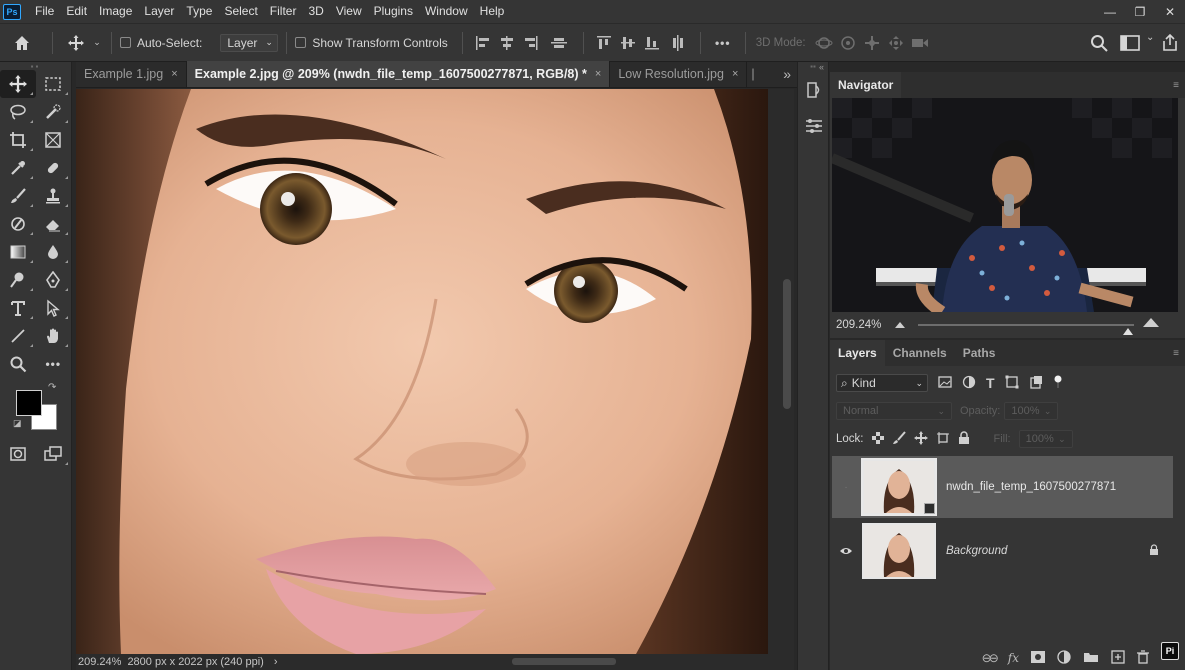 The height and width of the screenshot is (670, 1185). What do you see at coordinates (979, 353) in the screenshot?
I see `tab-paths: Paths` at bounding box center [979, 353].